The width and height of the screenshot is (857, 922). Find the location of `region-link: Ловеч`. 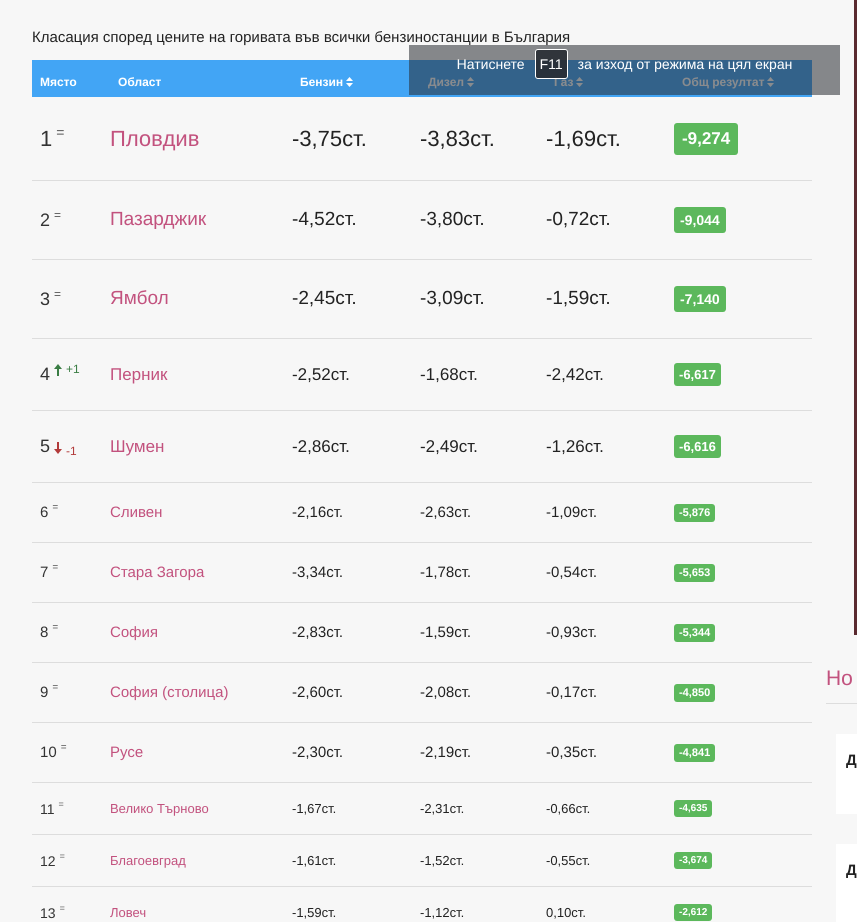

region-link: Ловеч is located at coordinates (201, 912).